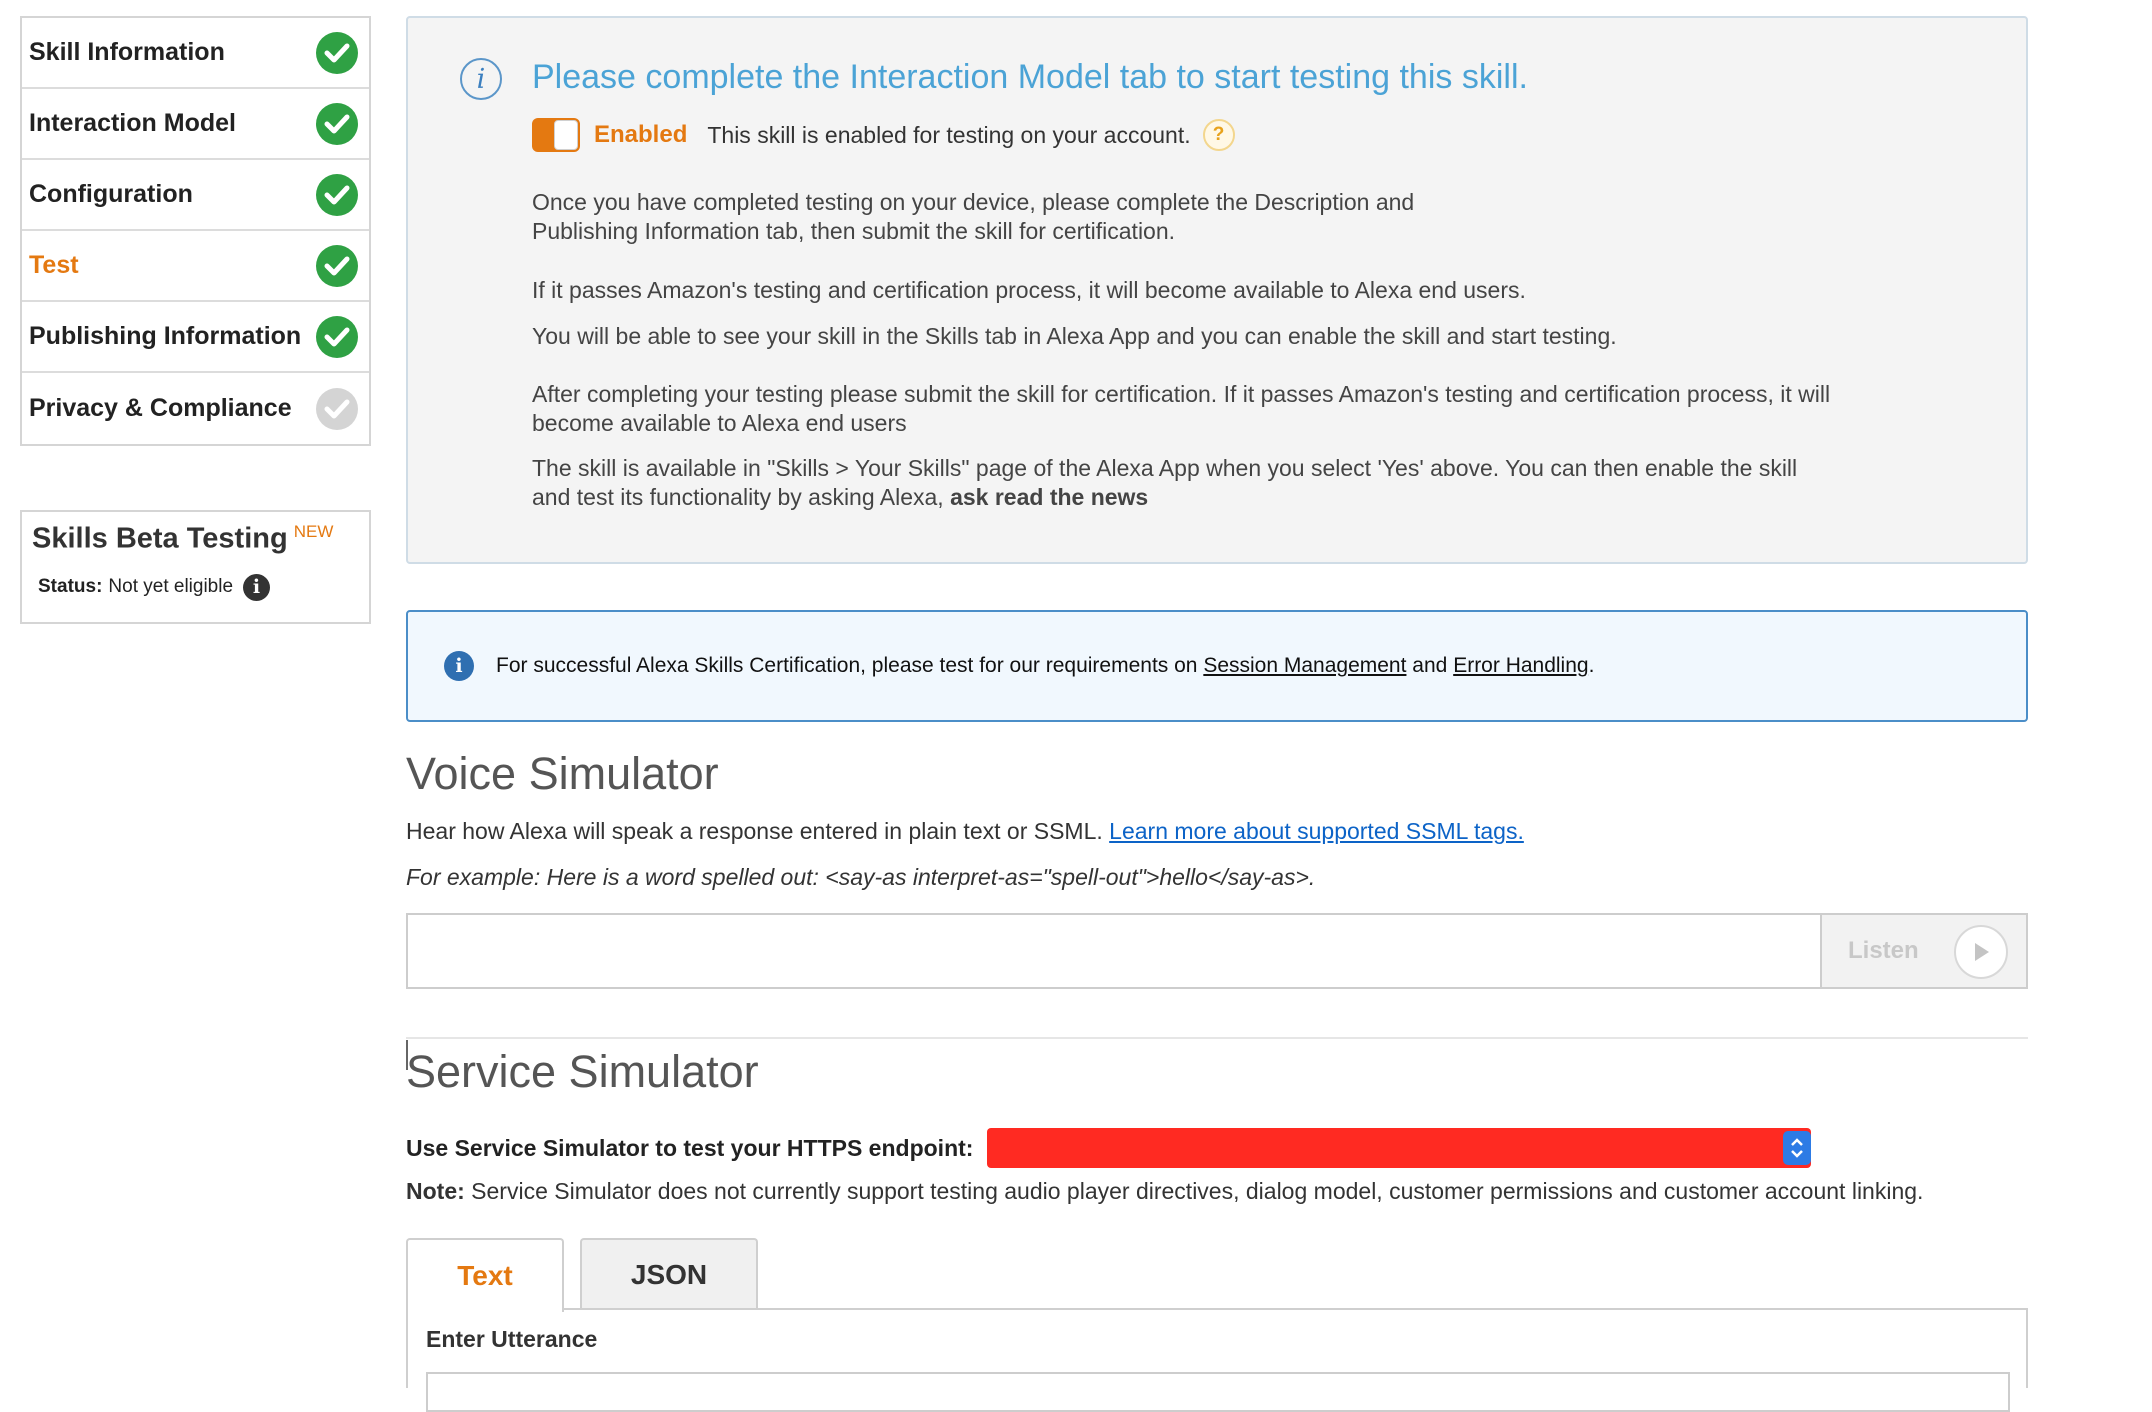  Describe the element at coordinates (1217, 1360) in the screenshot. I see `utterance-panel: Enter Utterance` at that location.